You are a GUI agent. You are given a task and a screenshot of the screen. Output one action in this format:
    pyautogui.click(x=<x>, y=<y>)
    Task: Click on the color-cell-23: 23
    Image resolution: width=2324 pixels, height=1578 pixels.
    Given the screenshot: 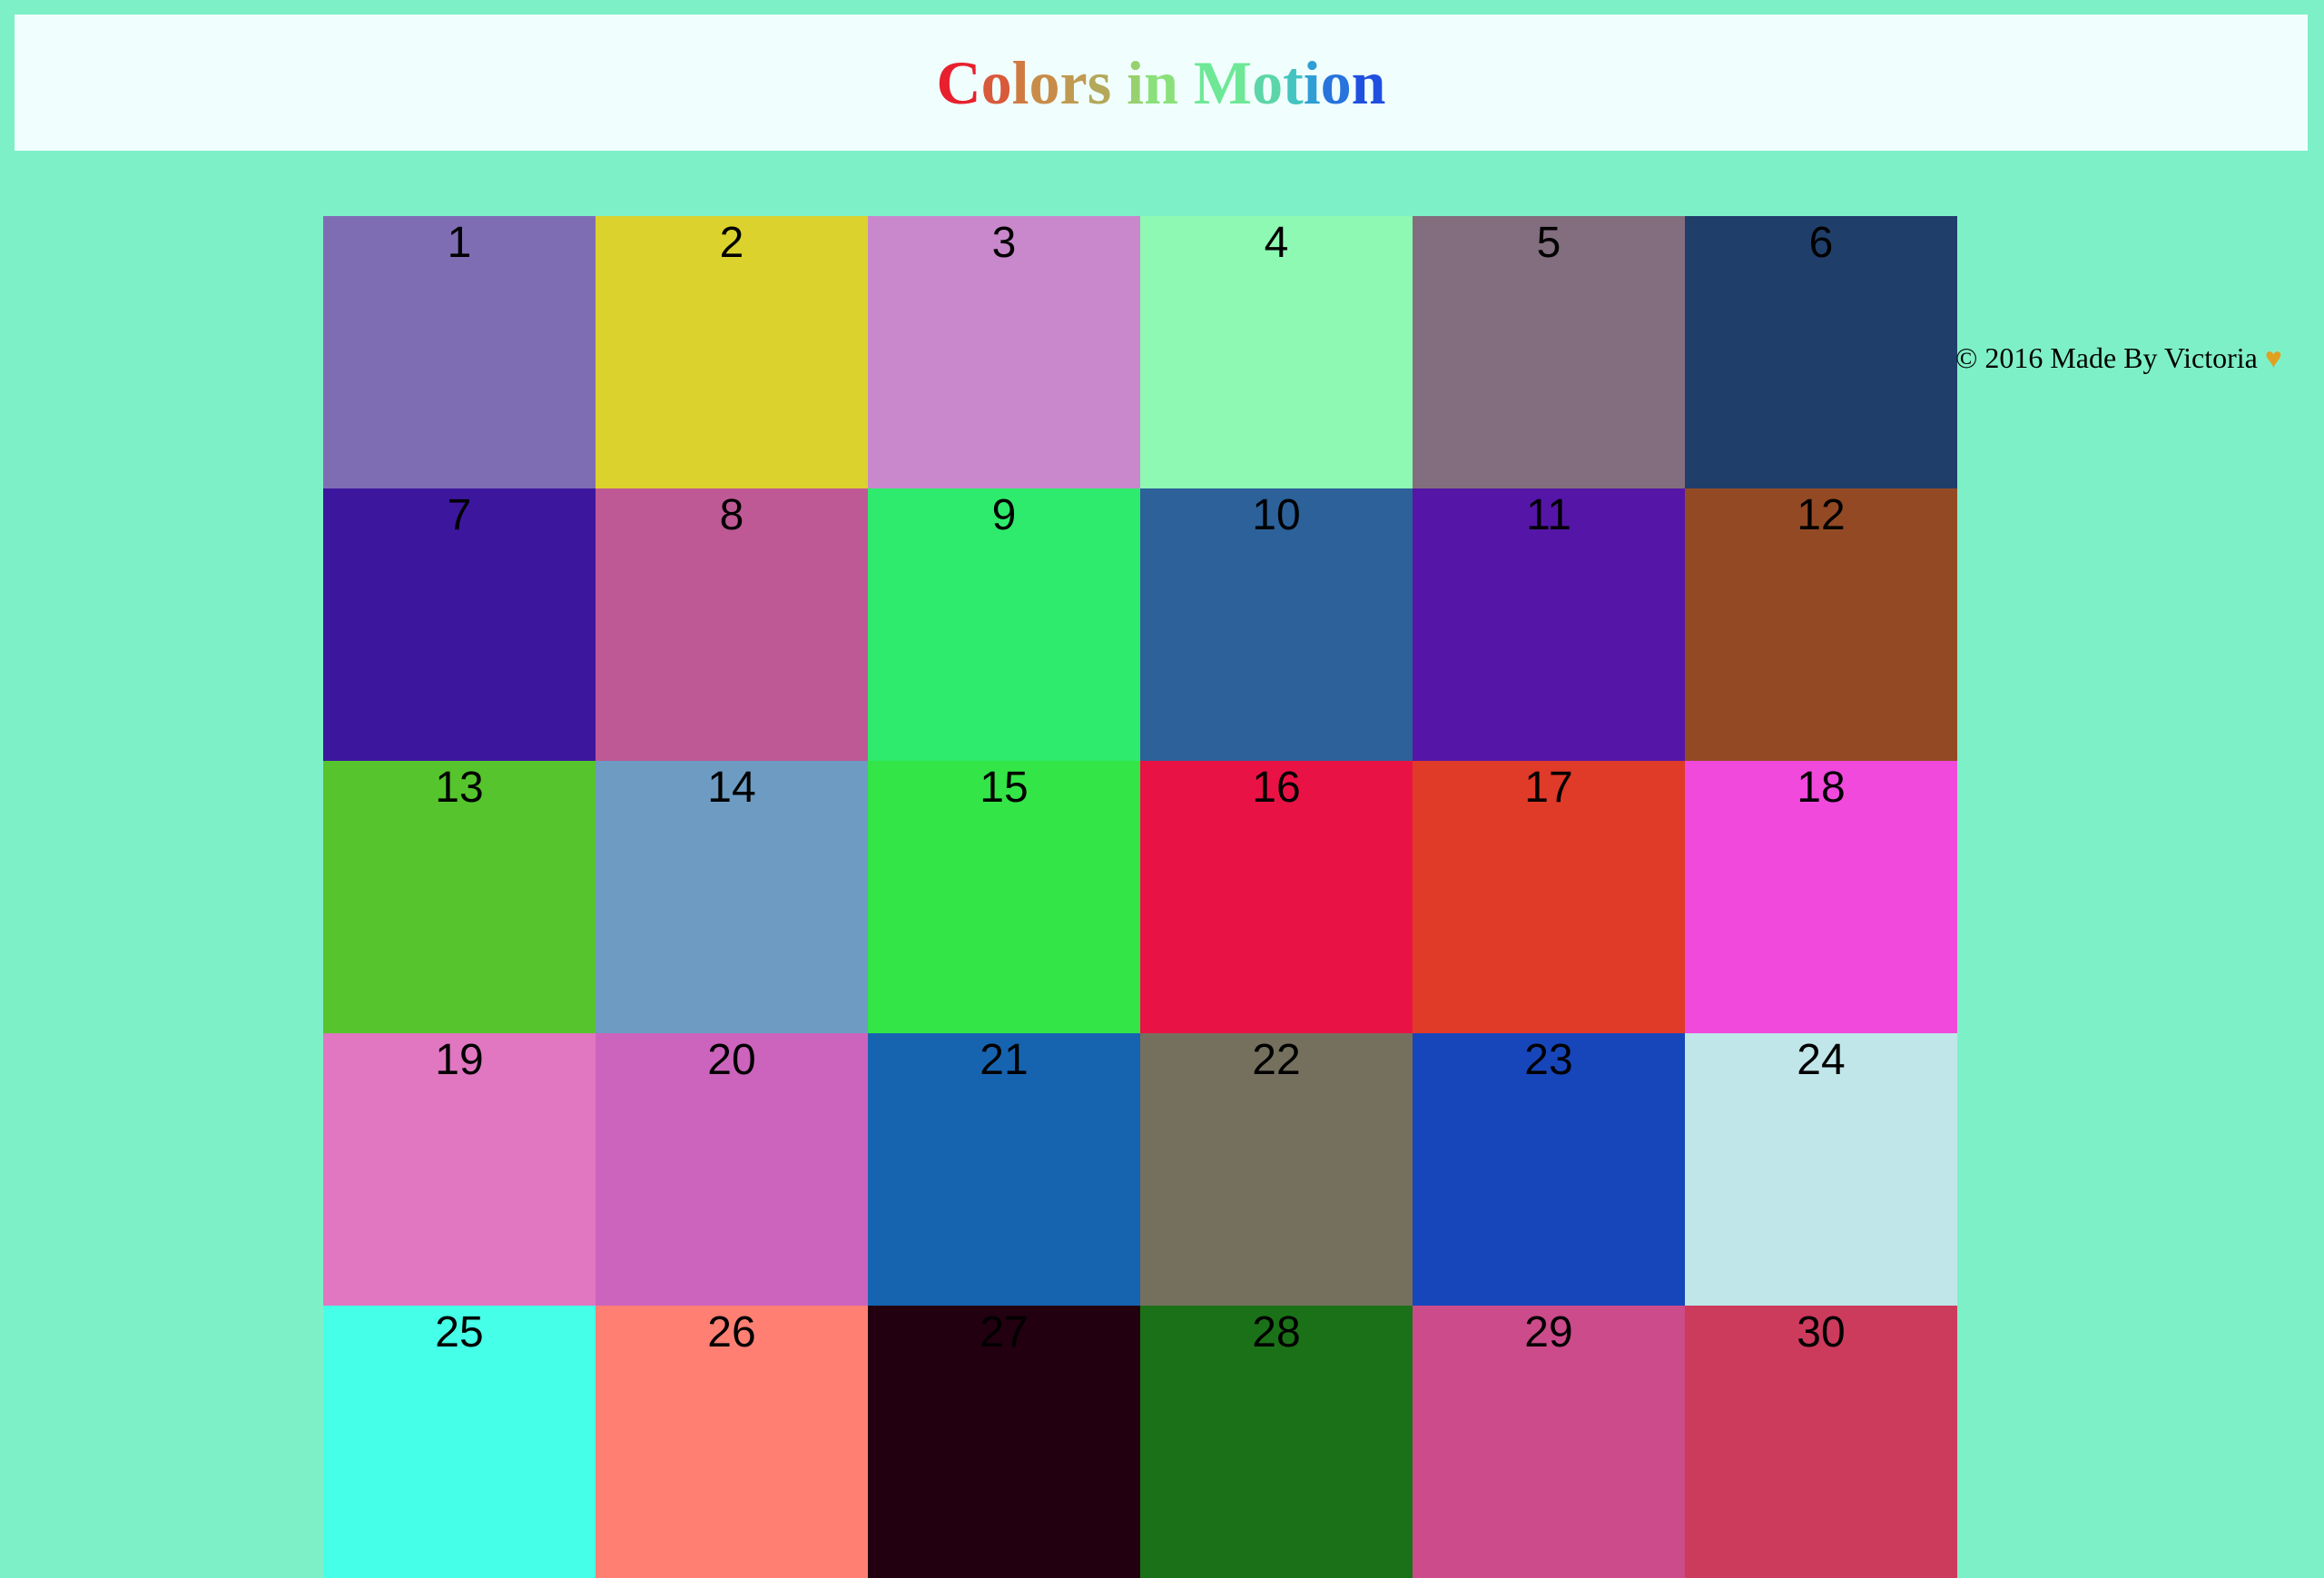 What is the action you would take?
    pyautogui.click(x=1549, y=1169)
    